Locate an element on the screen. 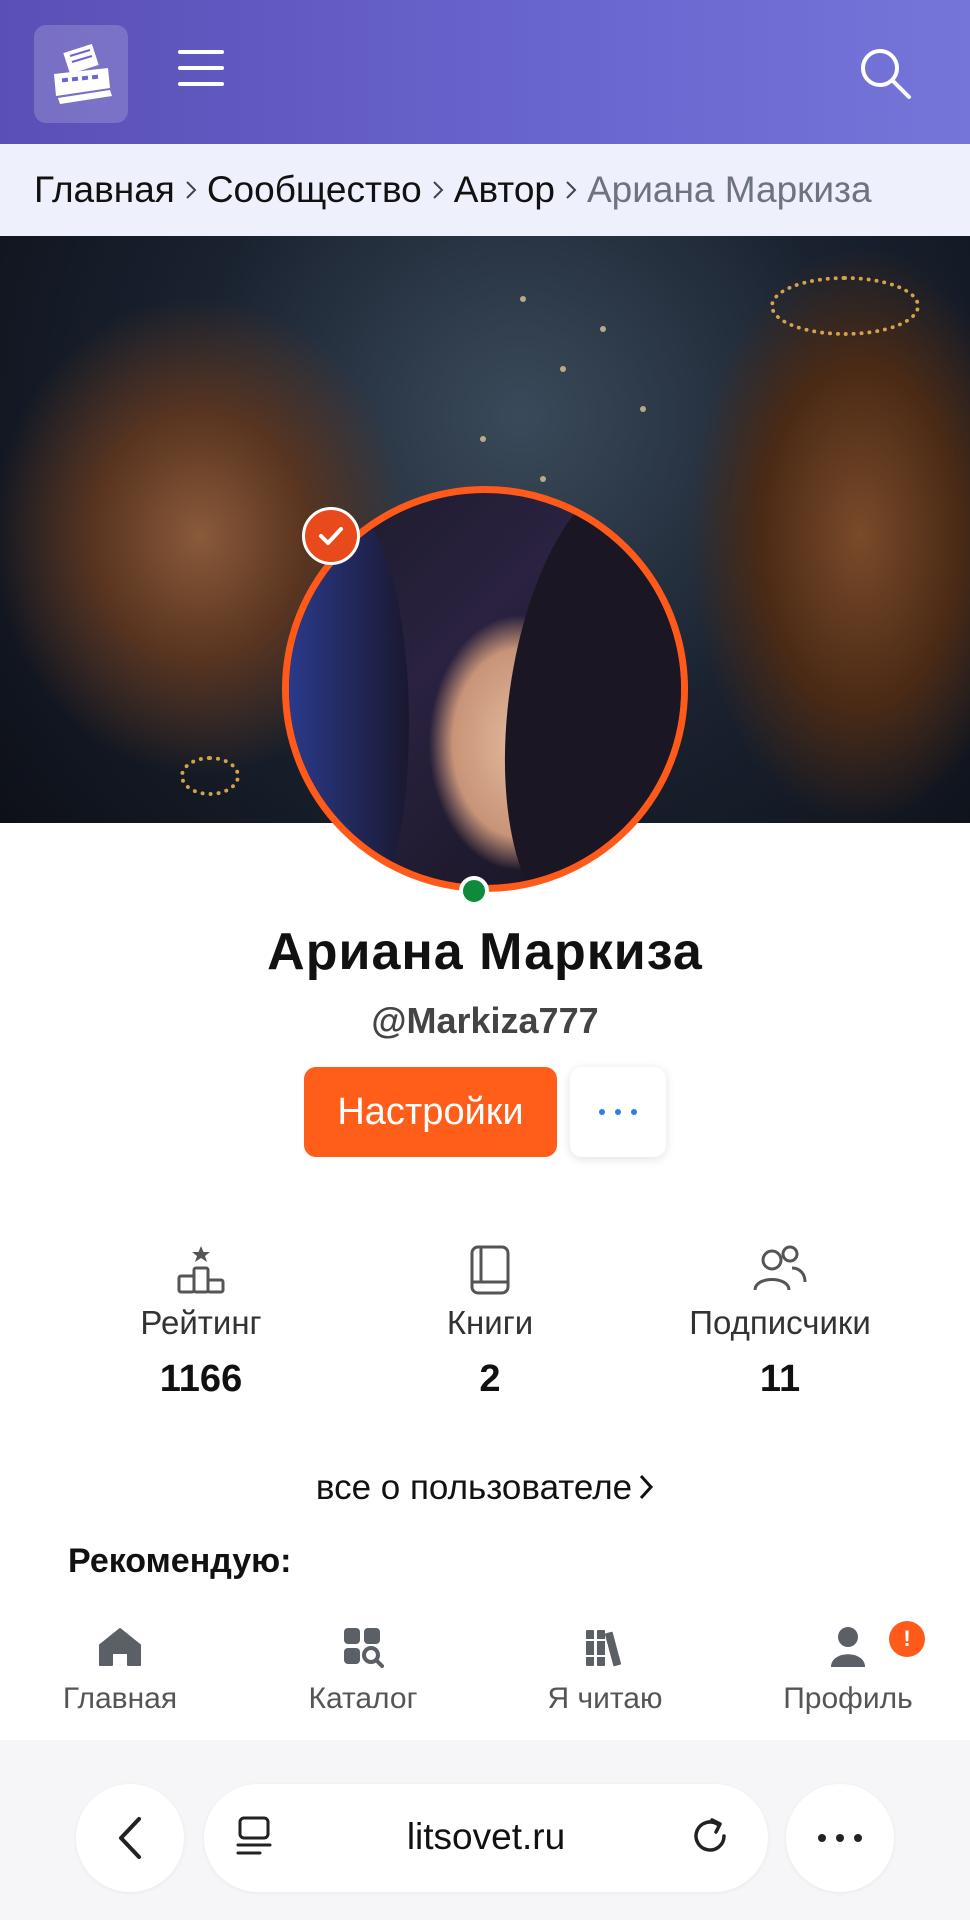 Image resolution: width=970 pixels, height=1920 pixels. breadcrumb: Главная Сообщество Автор Ариана Маркиза is located at coordinates (485, 190).